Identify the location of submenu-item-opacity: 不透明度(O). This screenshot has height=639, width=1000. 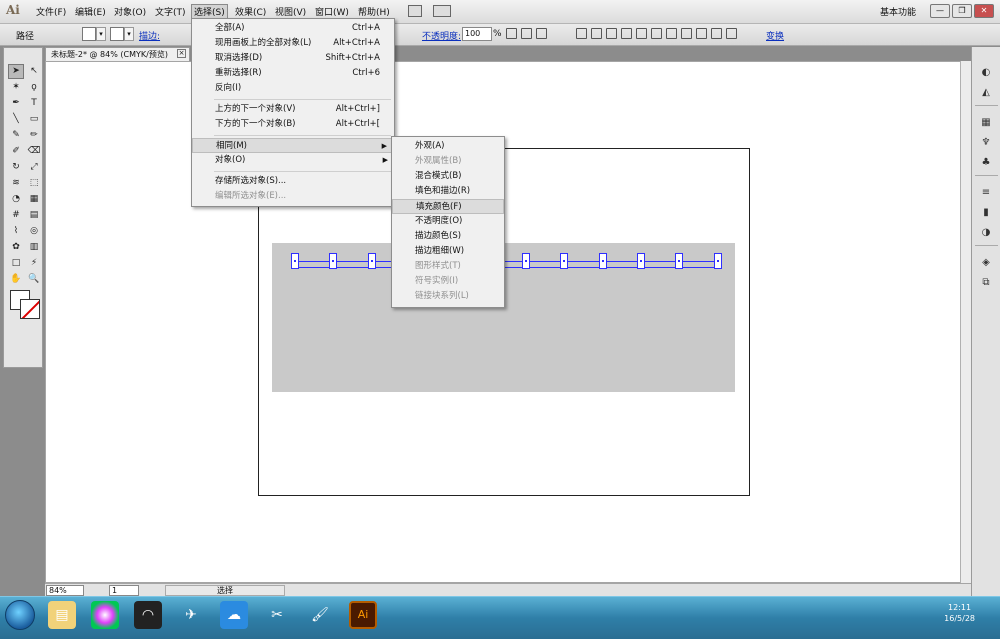
(448, 221).